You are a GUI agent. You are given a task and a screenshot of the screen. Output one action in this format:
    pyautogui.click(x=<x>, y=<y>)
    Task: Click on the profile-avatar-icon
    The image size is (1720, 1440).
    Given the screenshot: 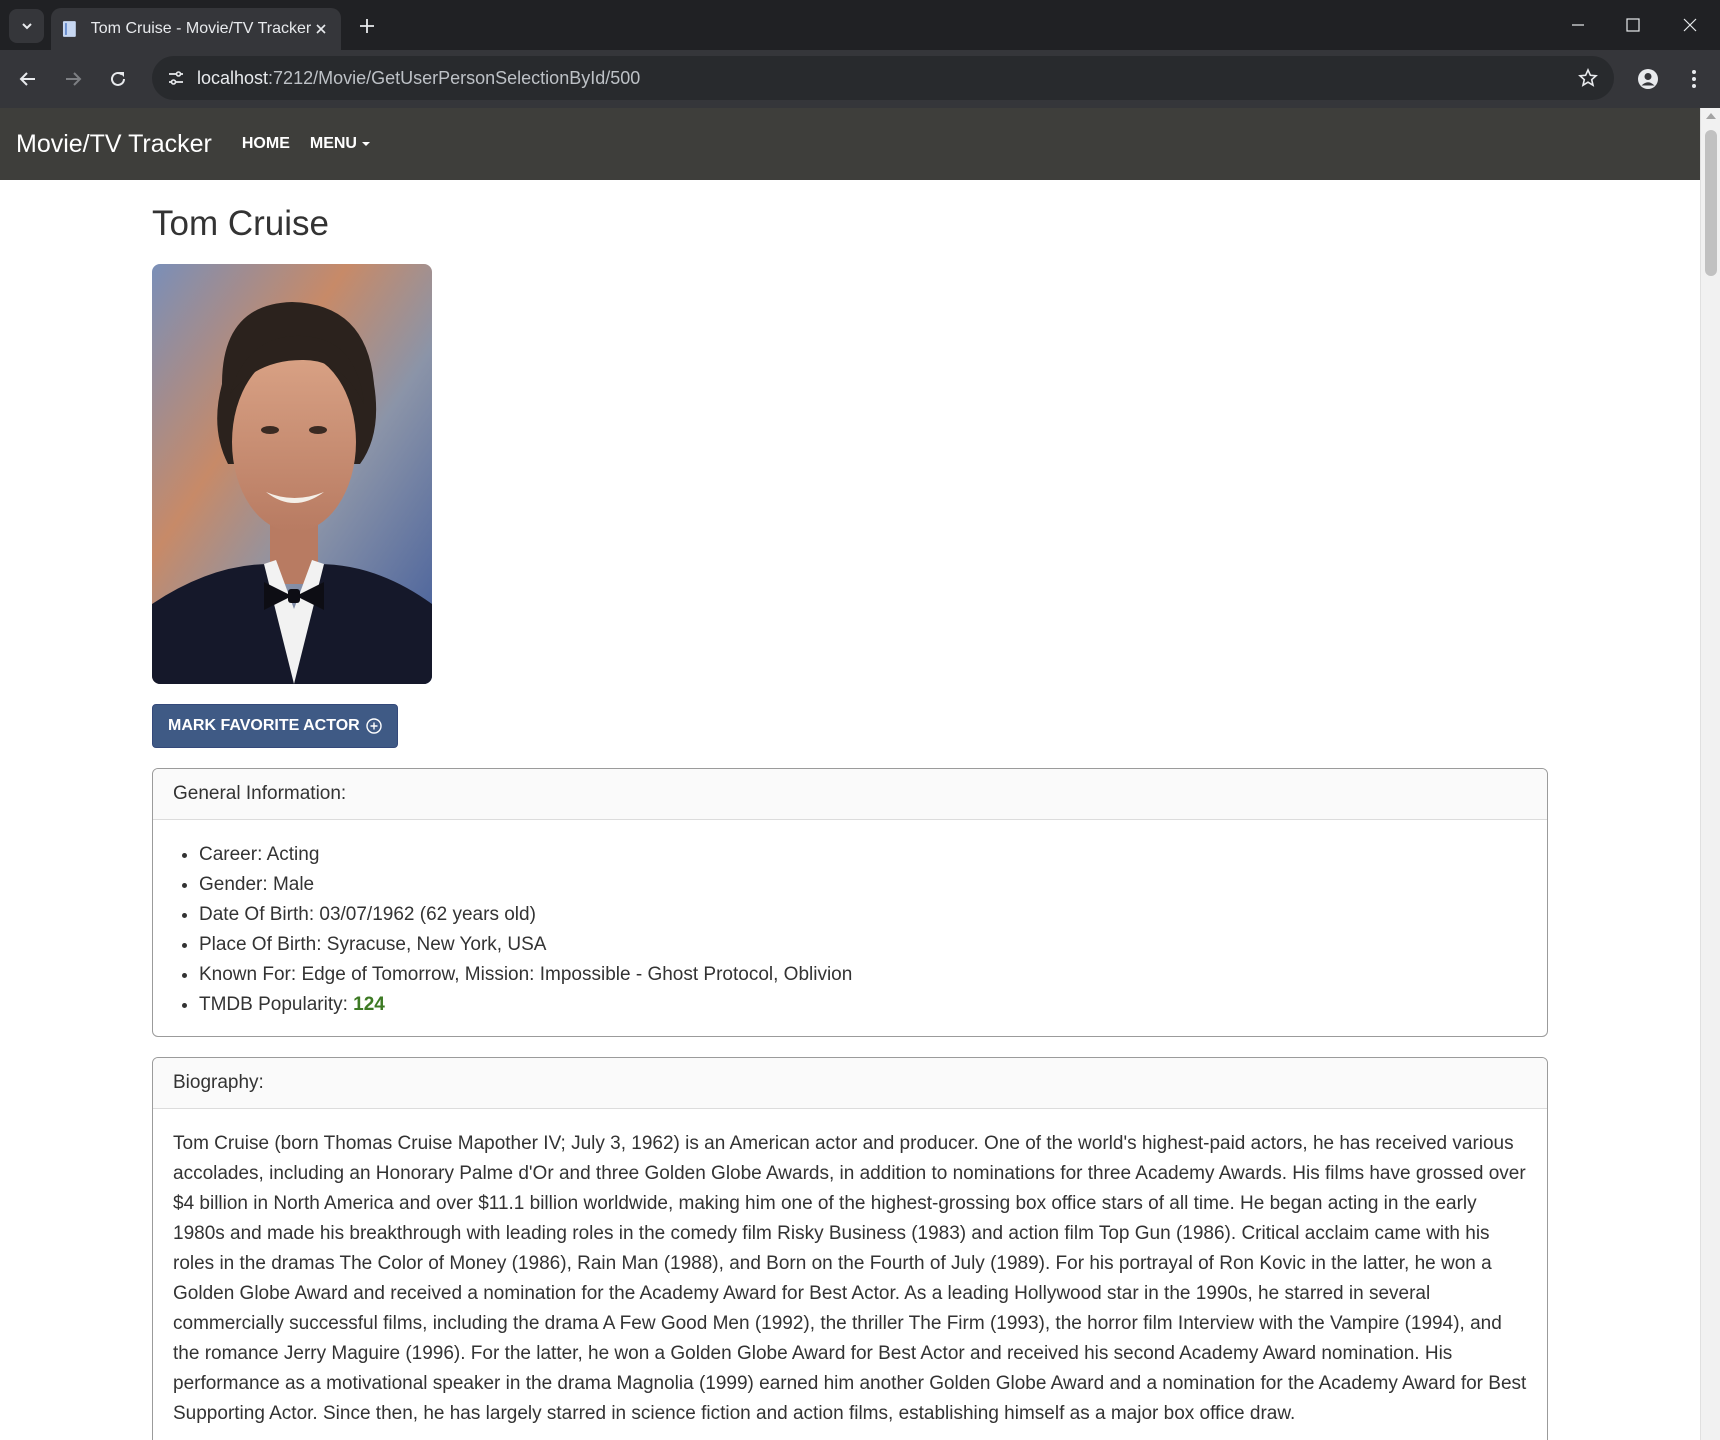 What is the action you would take?
    pyautogui.click(x=1648, y=79)
    